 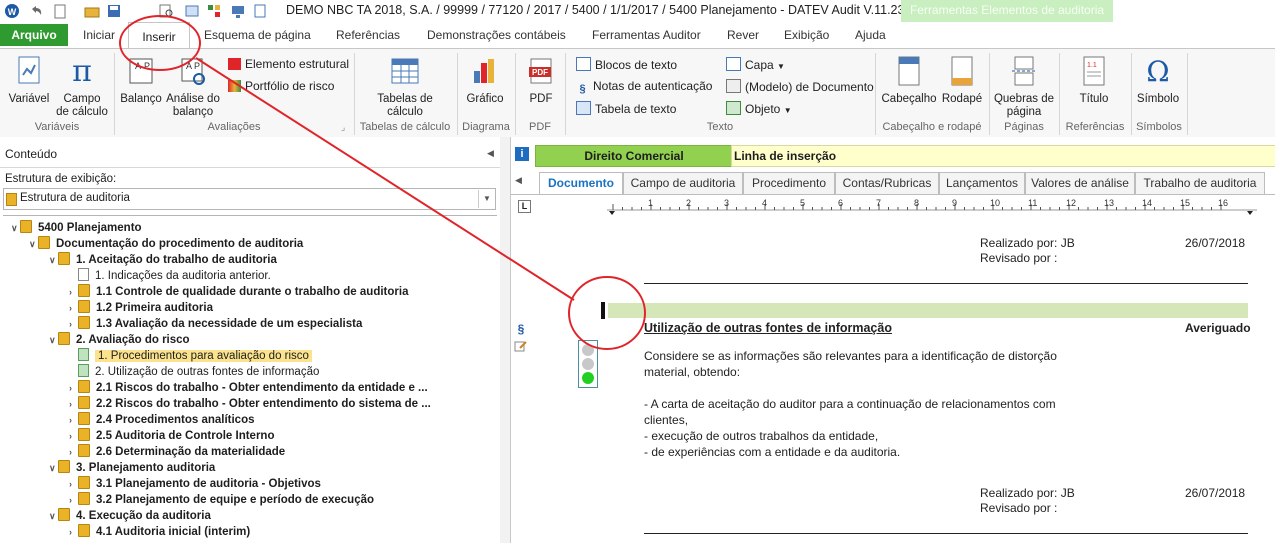 What do you see at coordinates (496, 35) in the screenshot?
I see `tab-demonstracoes-contabeis: Demonstrações contábeis` at bounding box center [496, 35].